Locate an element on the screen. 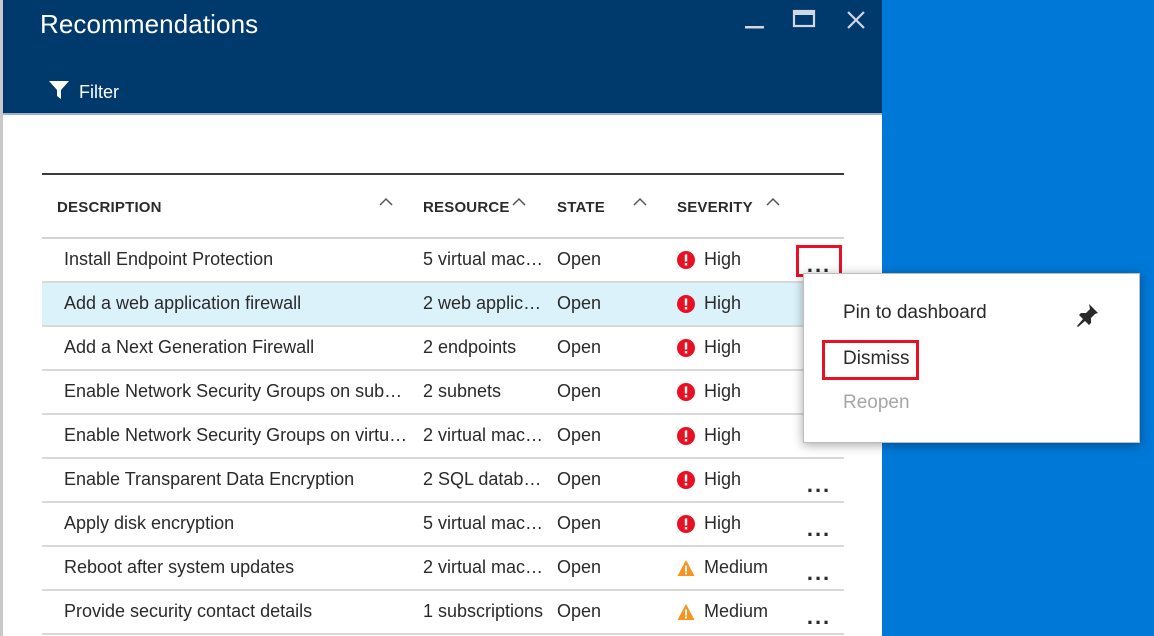  column-header-state: STATE is located at coordinates (581, 207).